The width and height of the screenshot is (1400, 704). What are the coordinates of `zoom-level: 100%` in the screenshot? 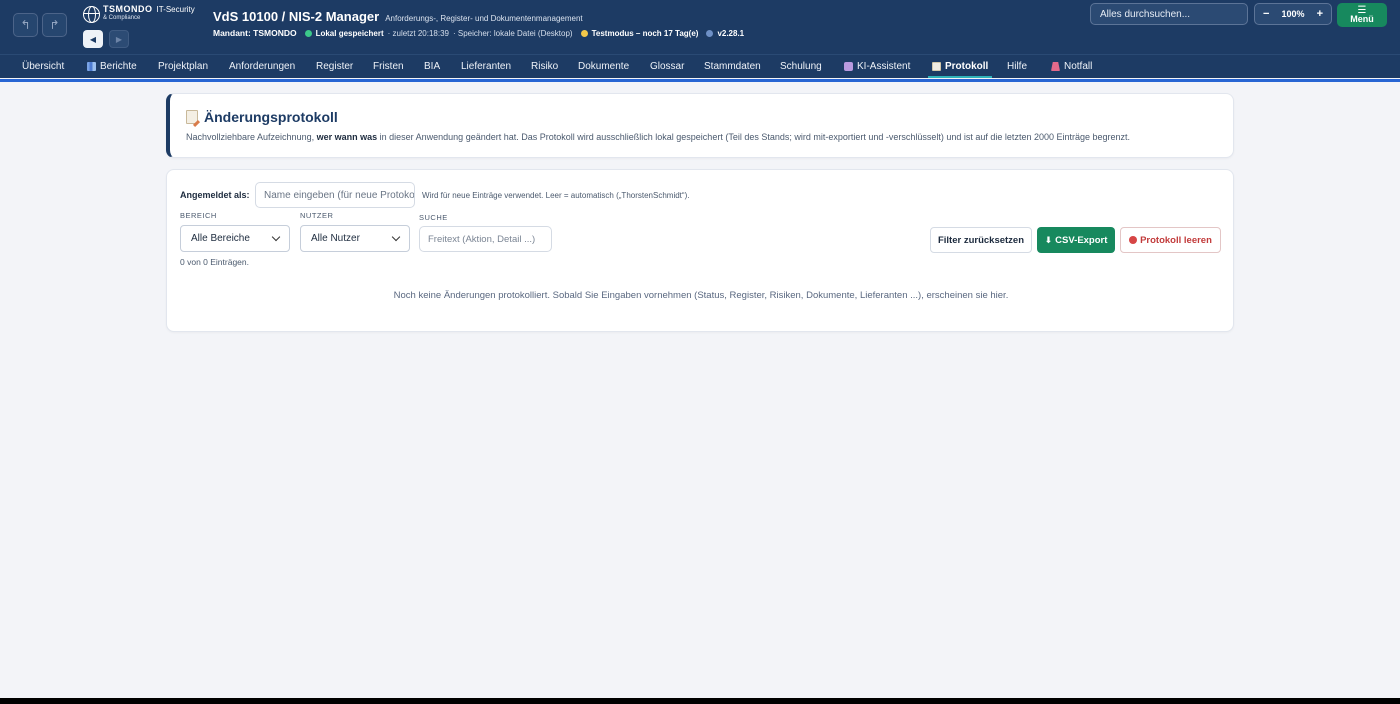 It's located at (1293, 14).